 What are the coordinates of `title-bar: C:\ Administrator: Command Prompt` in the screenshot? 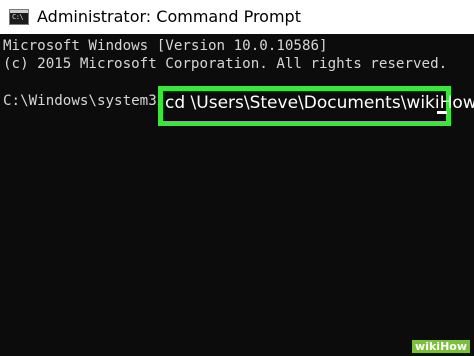 It's located at (237, 17).